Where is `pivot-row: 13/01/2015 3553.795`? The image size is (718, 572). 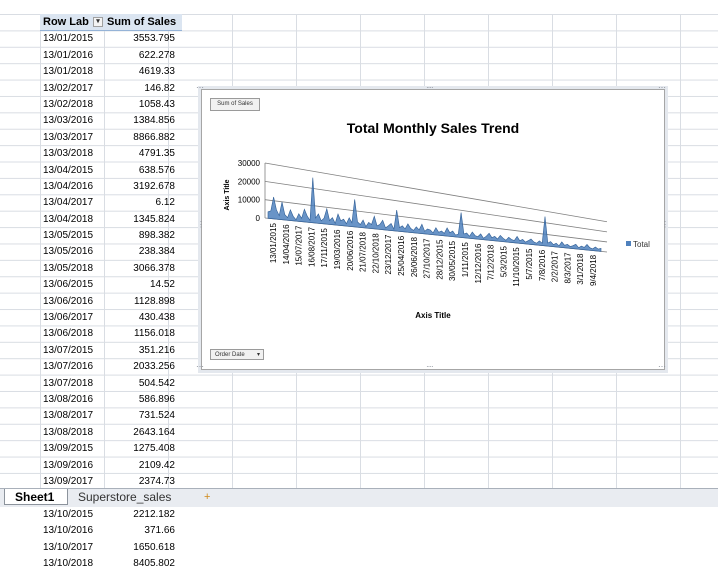
pivot-row: 13/01/2015 3553.795 is located at coordinates (111, 39).